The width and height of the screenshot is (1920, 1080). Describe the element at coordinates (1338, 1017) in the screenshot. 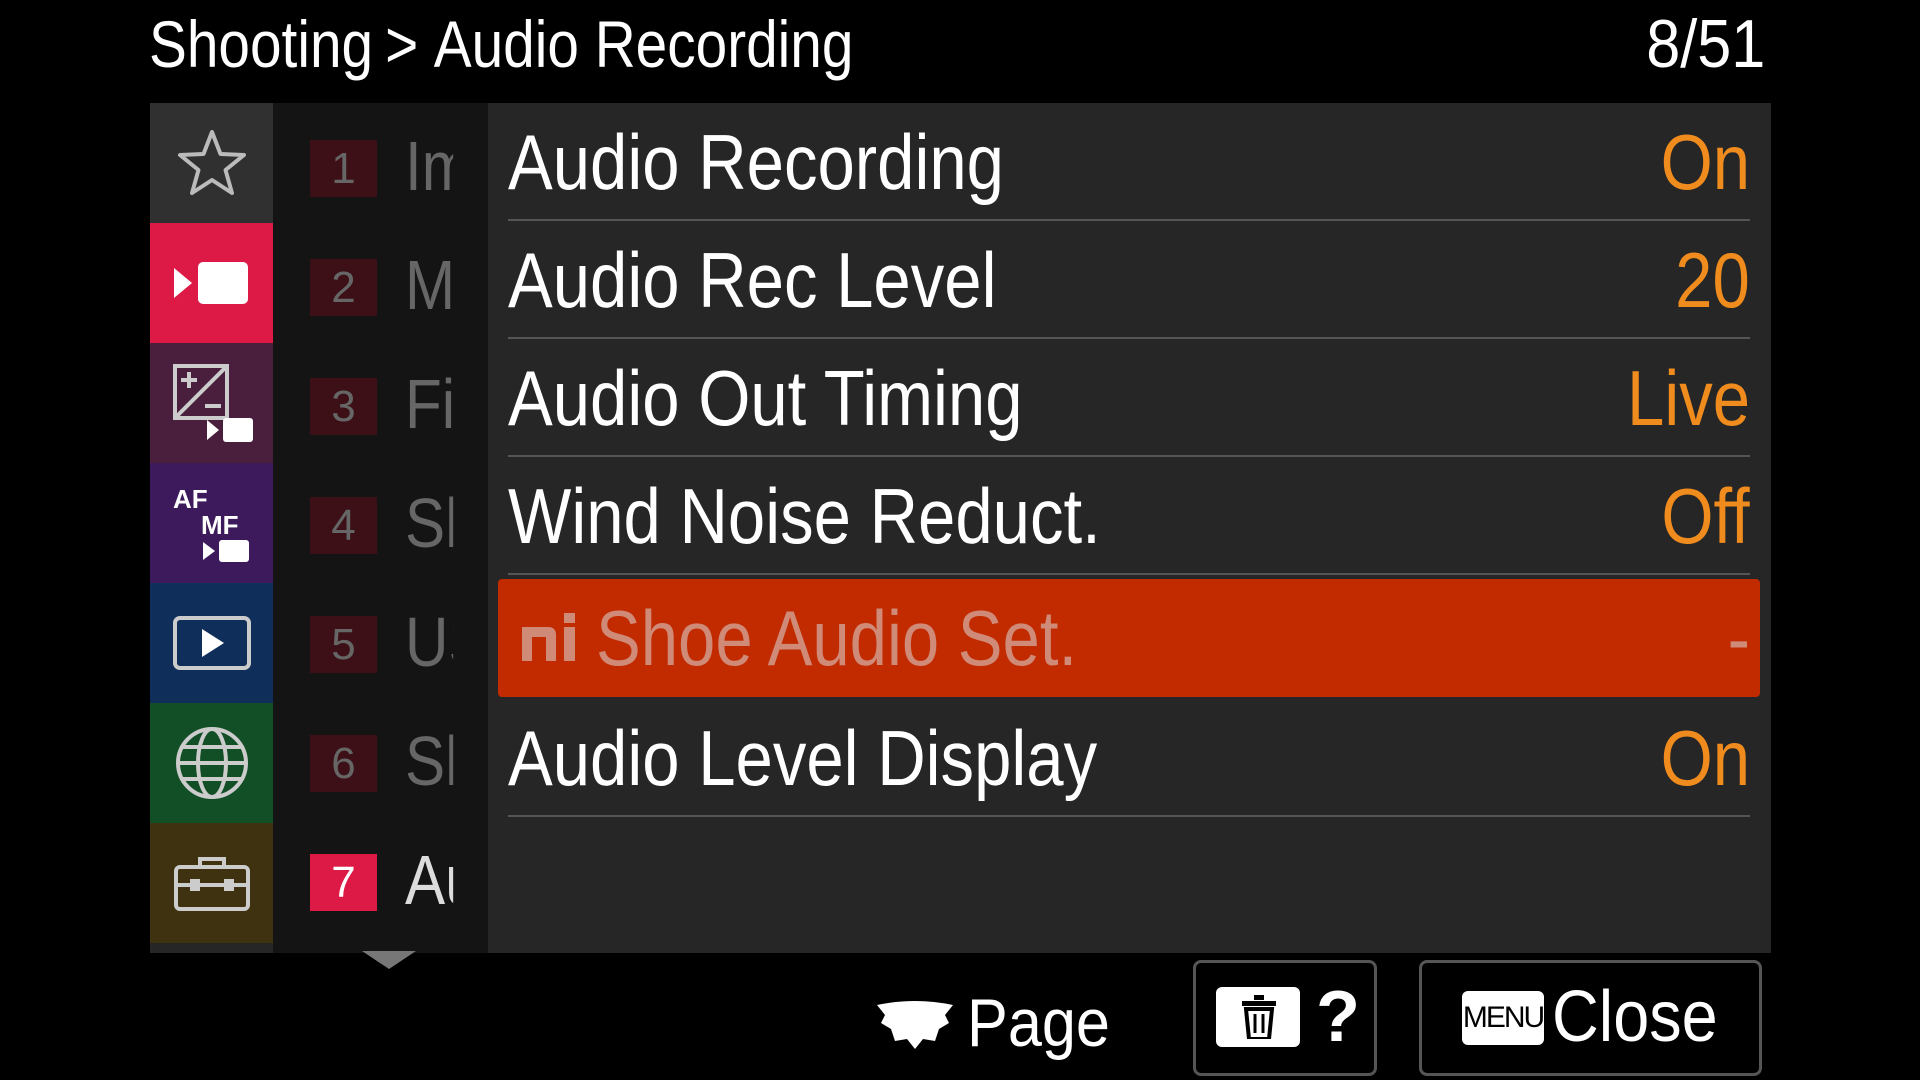

I see `help-label: ?` at that location.